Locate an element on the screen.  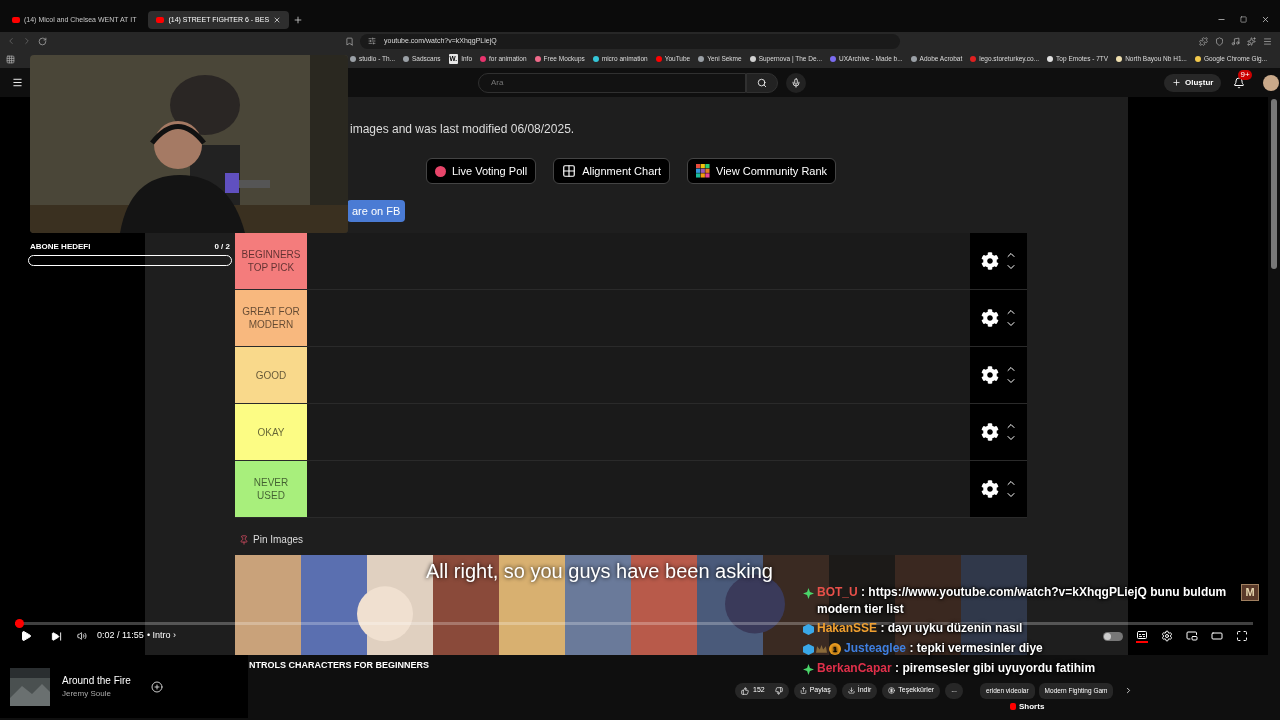
apps-icon is located at coordinates (10, 59).